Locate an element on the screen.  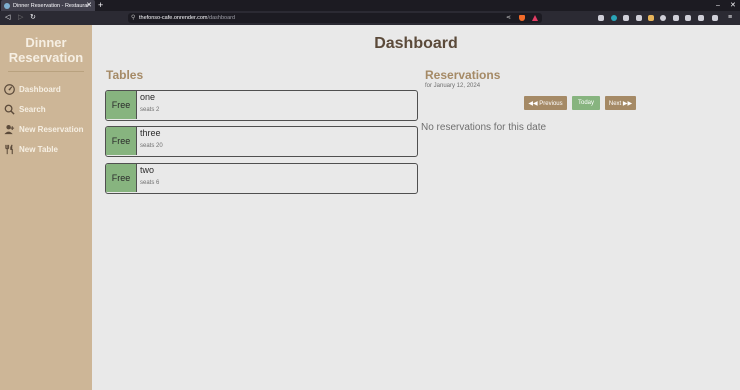
url-host: thefonso-cafe.onrender.com is located at coordinates (173, 18).